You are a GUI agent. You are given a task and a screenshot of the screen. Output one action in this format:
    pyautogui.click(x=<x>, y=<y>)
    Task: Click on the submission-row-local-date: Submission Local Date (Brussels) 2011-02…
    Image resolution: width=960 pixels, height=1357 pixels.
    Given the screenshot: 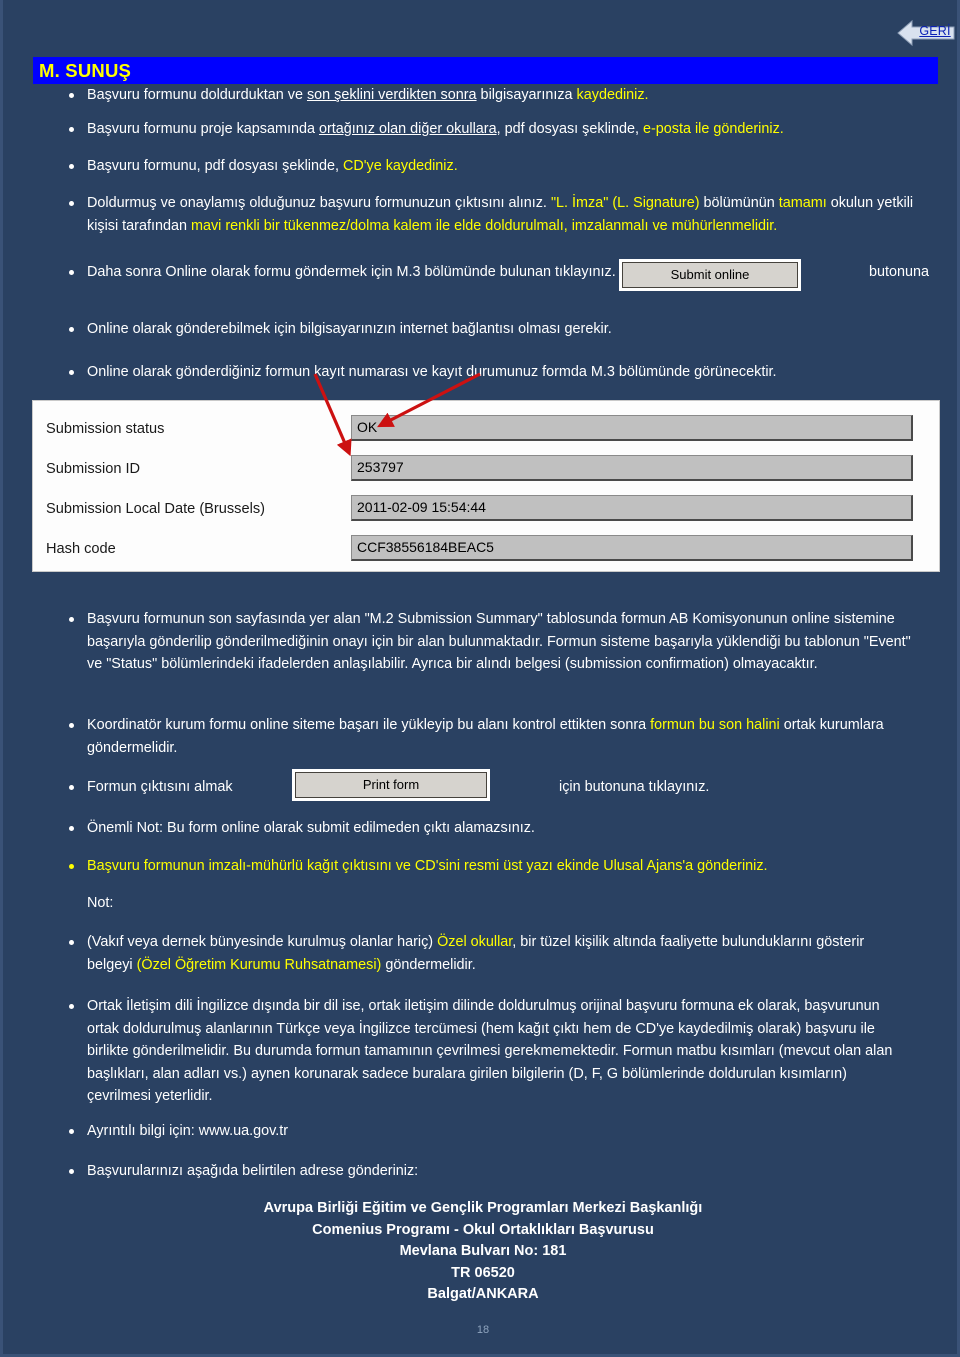 What is the action you would take?
    pyautogui.click(x=486, y=509)
    